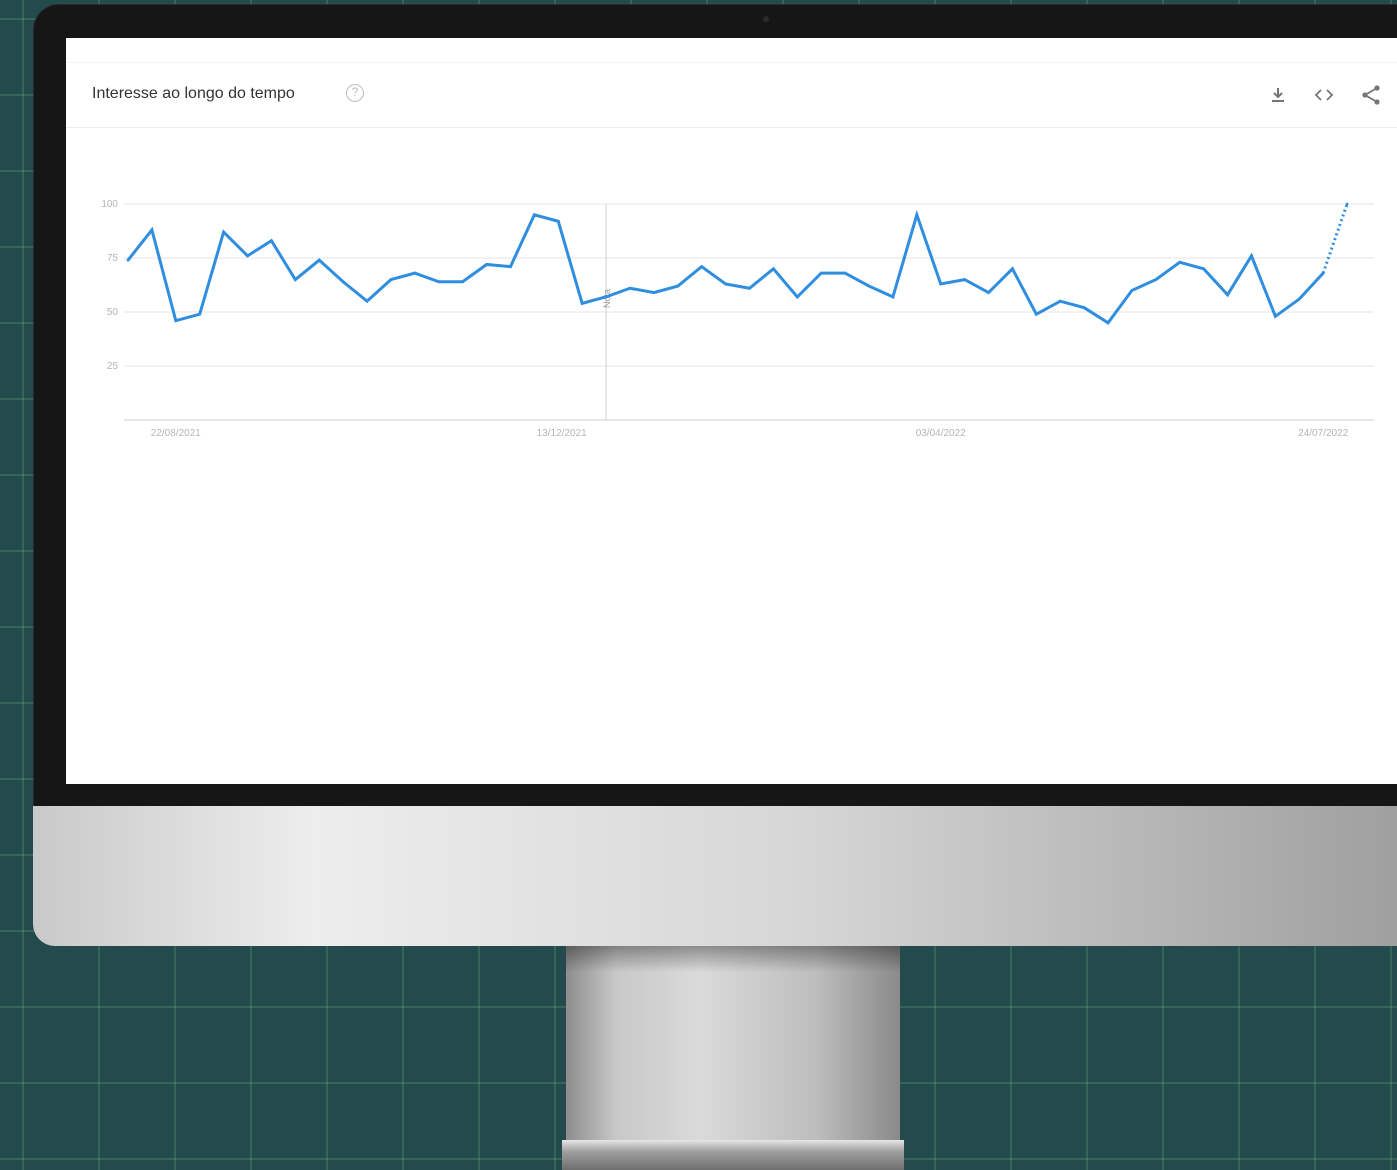 Image resolution: width=1397 pixels, height=1170 pixels. Describe the element at coordinates (113, 366) in the screenshot. I see `y-tick-label: 25` at that location.